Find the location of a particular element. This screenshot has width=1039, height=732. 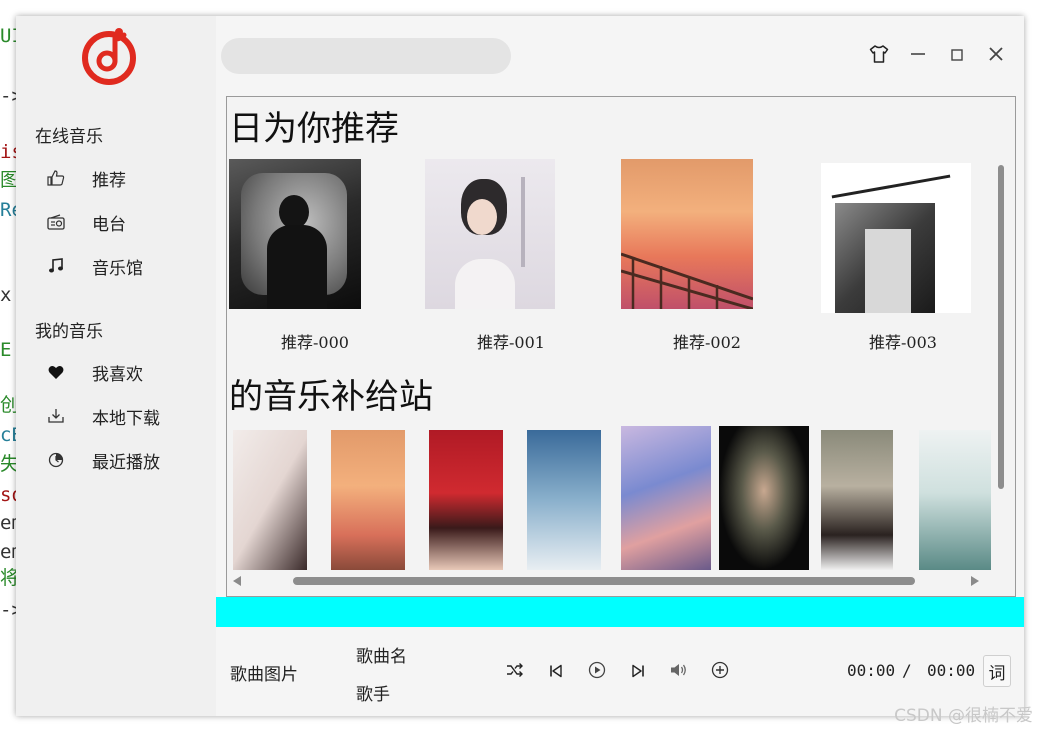

song-image-placeholder: 歌曲图片 is located at coordinates (264, 675).